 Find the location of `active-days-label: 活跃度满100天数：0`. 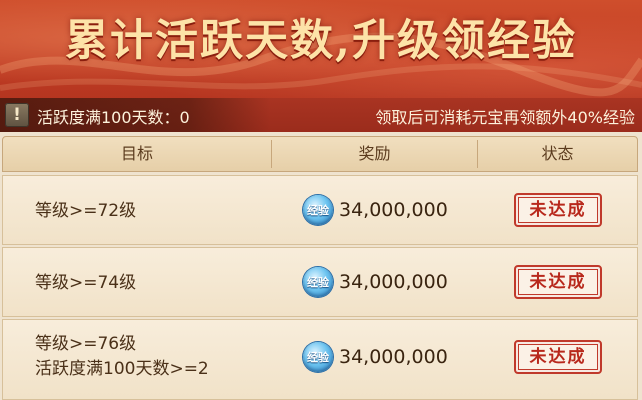

active-days-label: 活跃度满100天数：0 is located at coordinates (113, 117).